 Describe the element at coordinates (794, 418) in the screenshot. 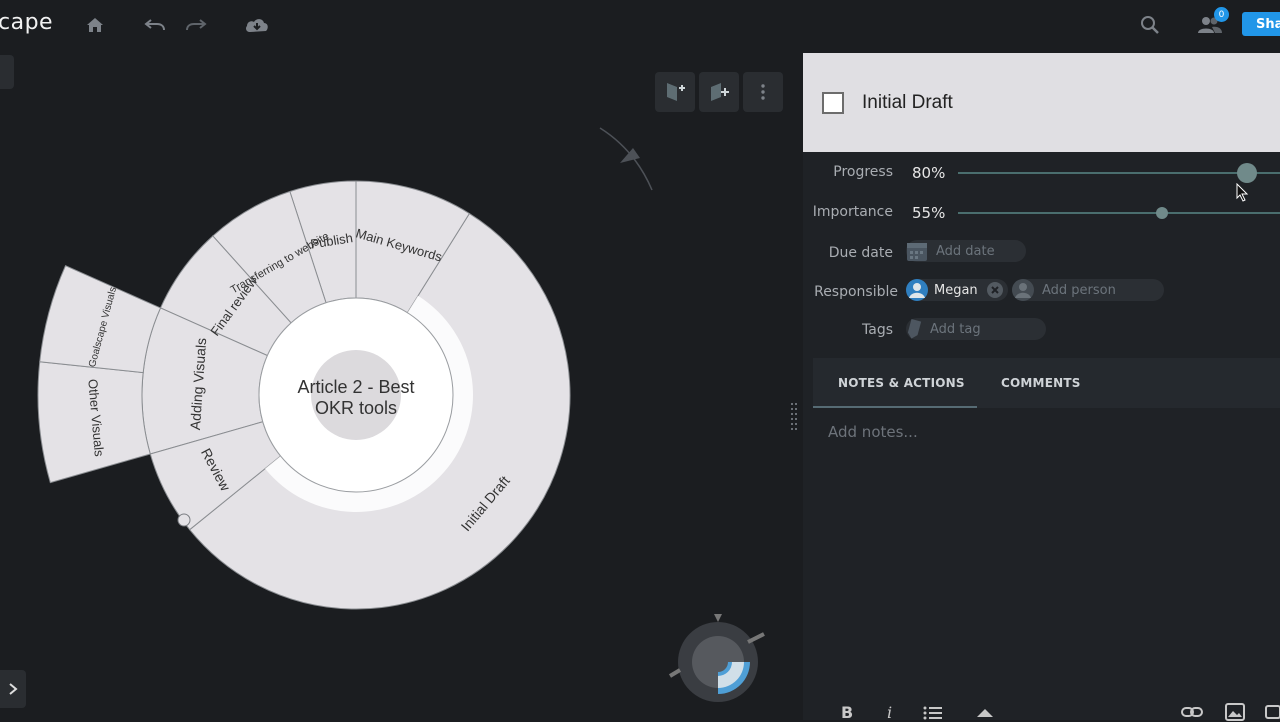

I see `panel-resize-handle` at that location.